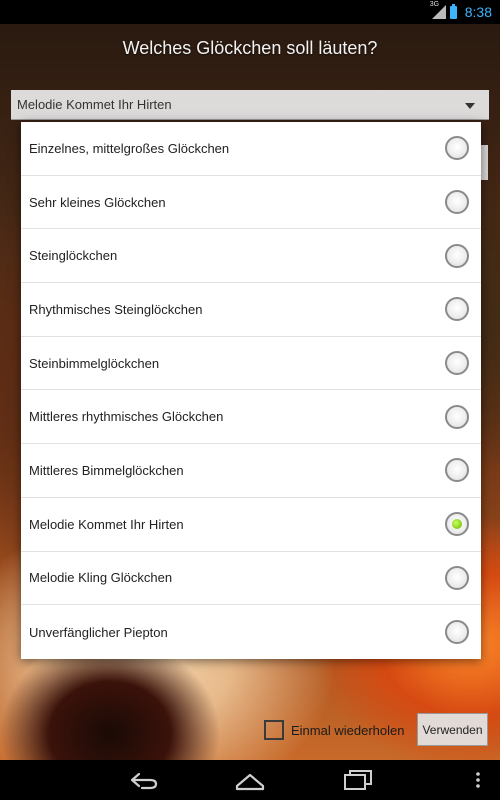 Image resolution: width=500 pixels, height=800 pixels. I want to click on repeat-checkbox, so click(274, 730).